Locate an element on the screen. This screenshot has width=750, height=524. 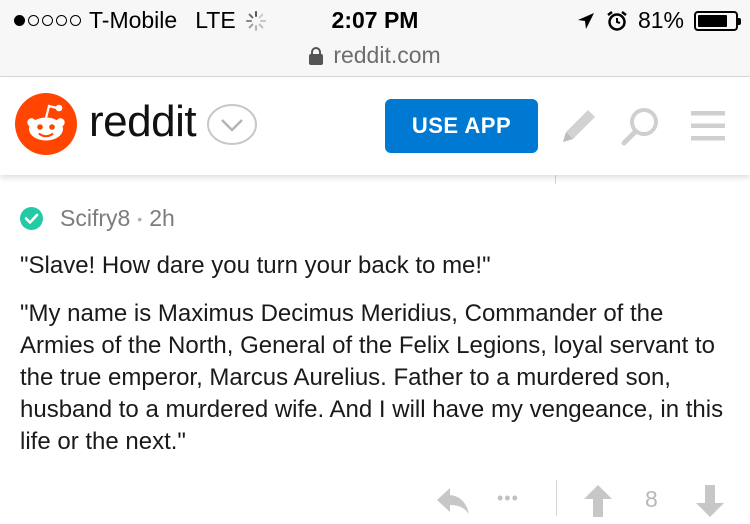
address-bar: reddit.com is located at coordinates (375, 58).